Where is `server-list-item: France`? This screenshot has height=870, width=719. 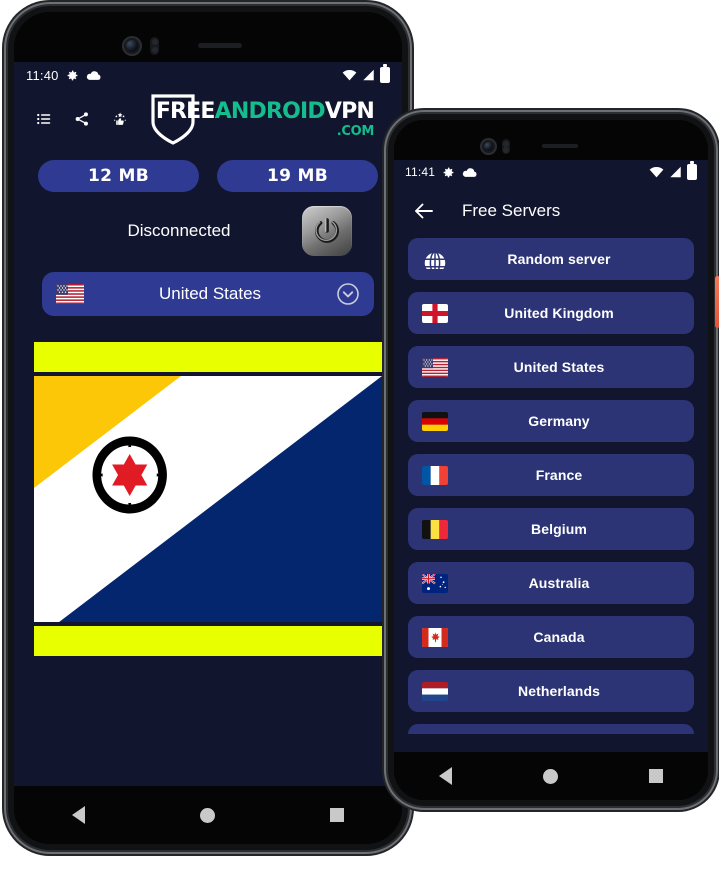 server-list-item: France is located at coordinates (551, 475).